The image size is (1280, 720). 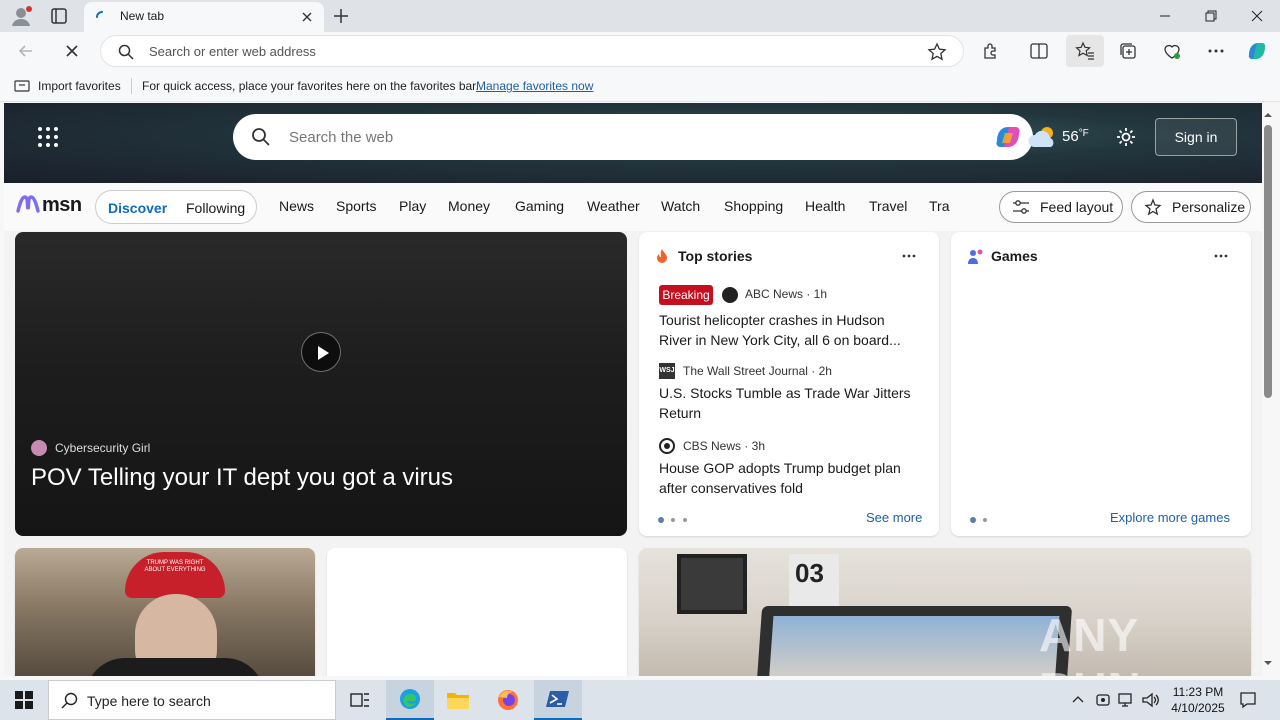 I want to click on nav-gaming: Gaming, so click(x=539, y=206).